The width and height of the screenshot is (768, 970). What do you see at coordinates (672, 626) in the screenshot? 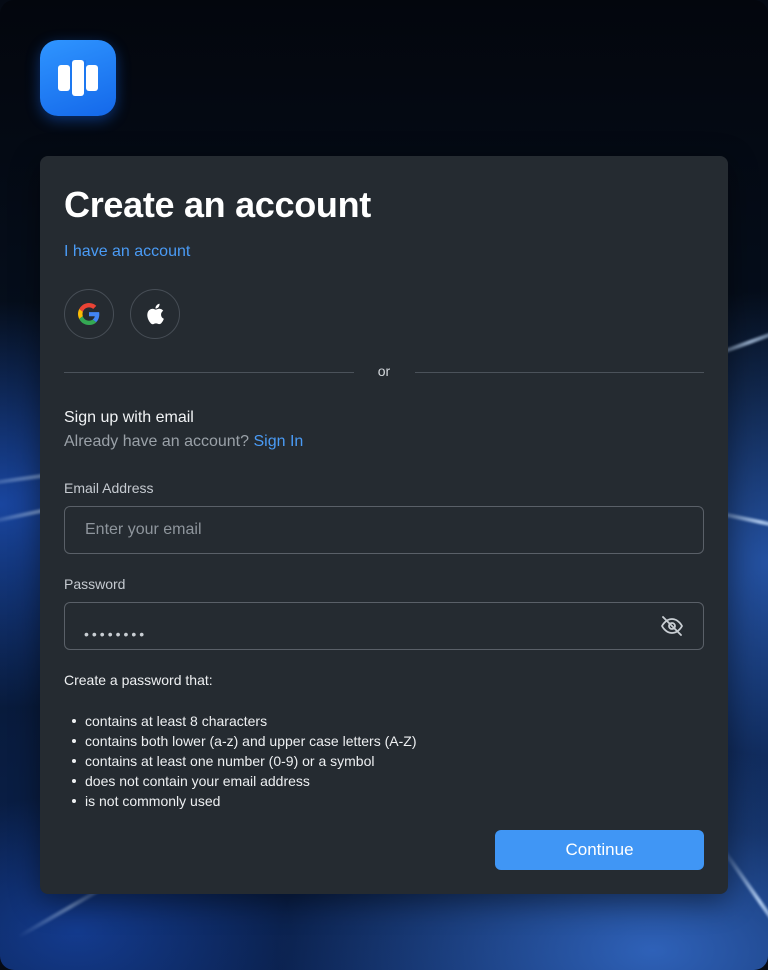
I see `eye-off-icon` at bounding box center [672, 626].